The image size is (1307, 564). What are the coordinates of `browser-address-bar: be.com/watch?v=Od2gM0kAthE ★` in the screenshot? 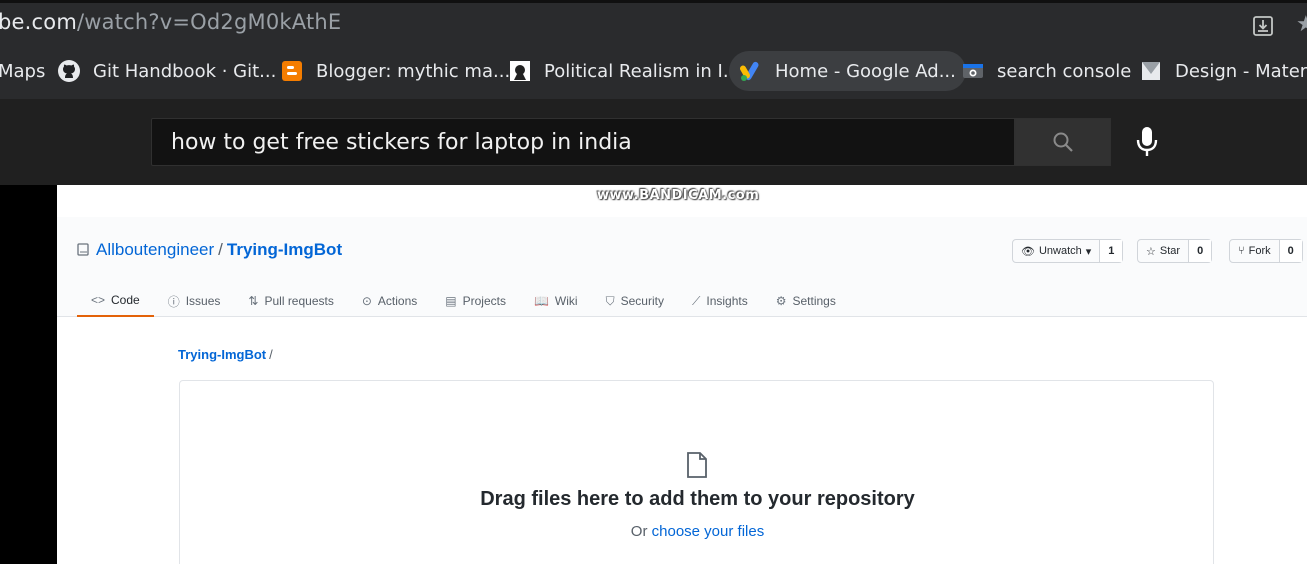 It's located at (653, 22).